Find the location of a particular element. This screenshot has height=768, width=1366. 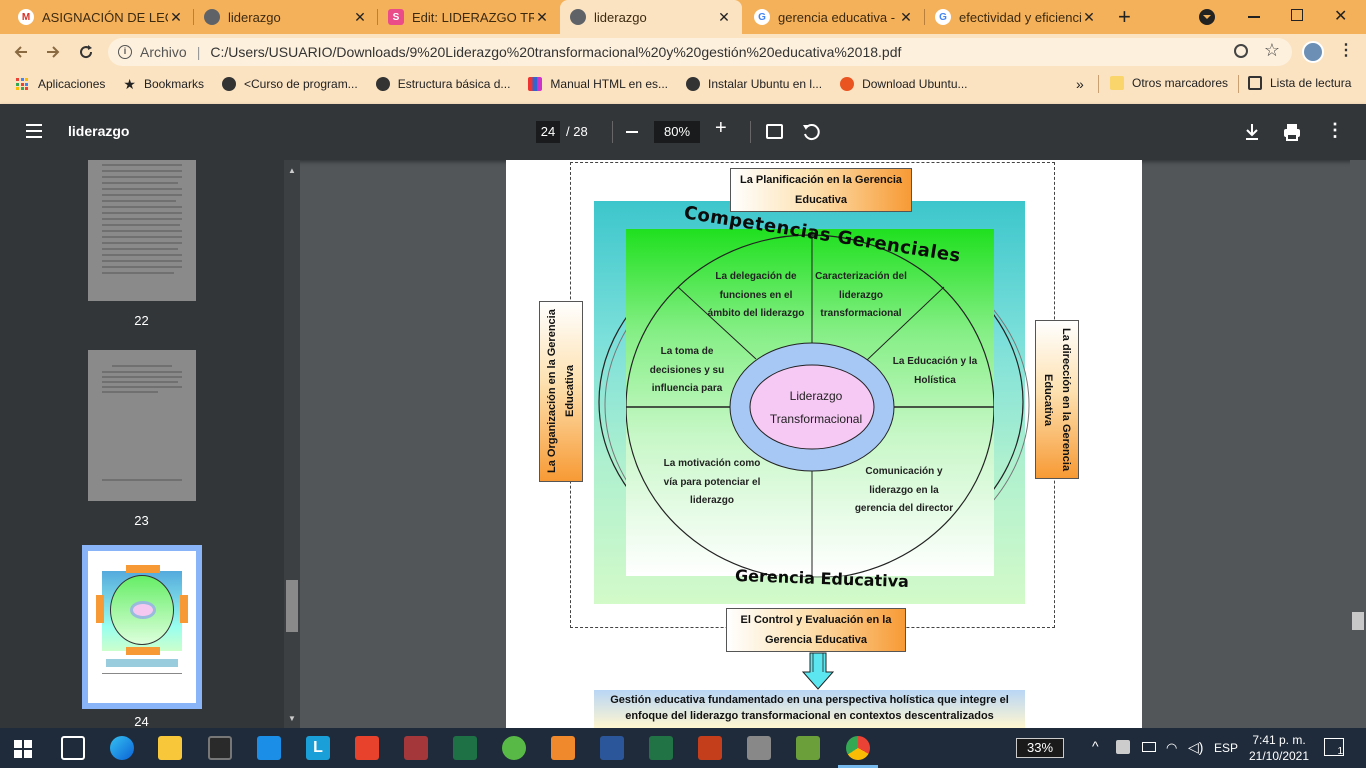

center-line: Transformacional is located at coordinates (816, 419).